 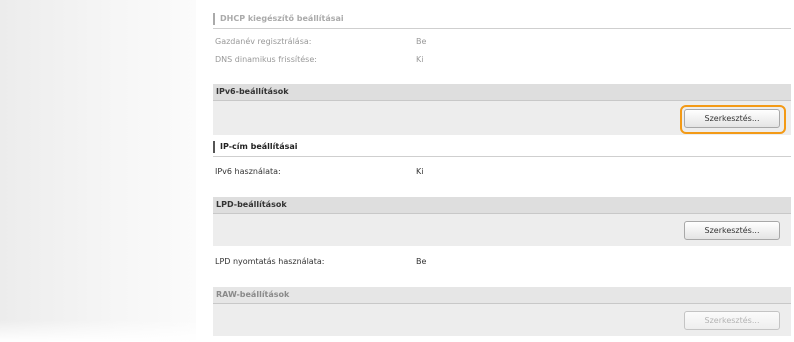 I want to click on lpd-row-use: LPD nyomtatás használata: Be, so click(x=502, y=263).